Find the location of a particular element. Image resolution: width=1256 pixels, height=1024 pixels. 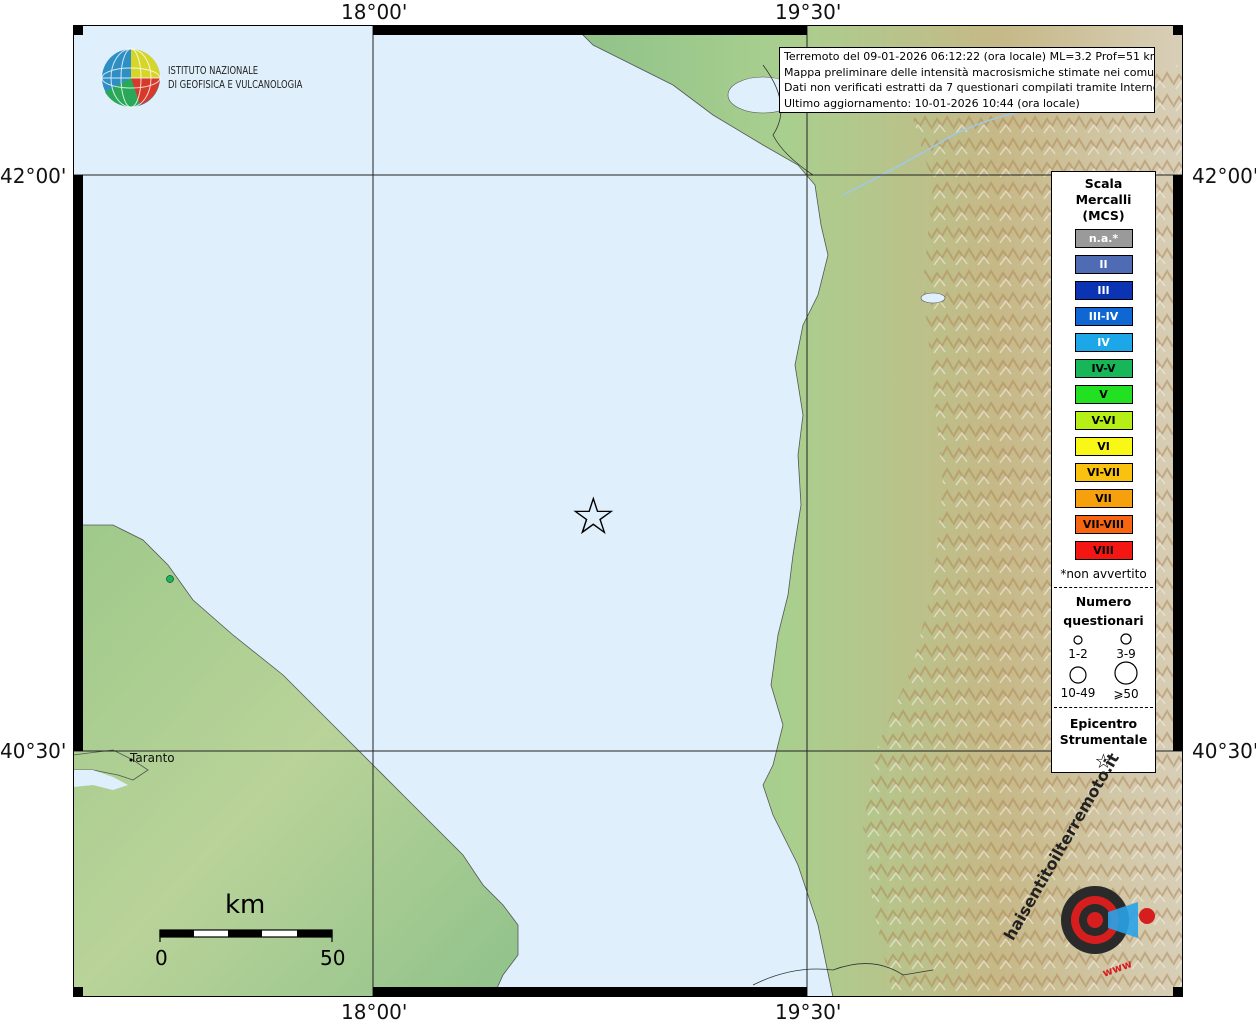

scale-bar-graphic is located at coordinates (246, 935).